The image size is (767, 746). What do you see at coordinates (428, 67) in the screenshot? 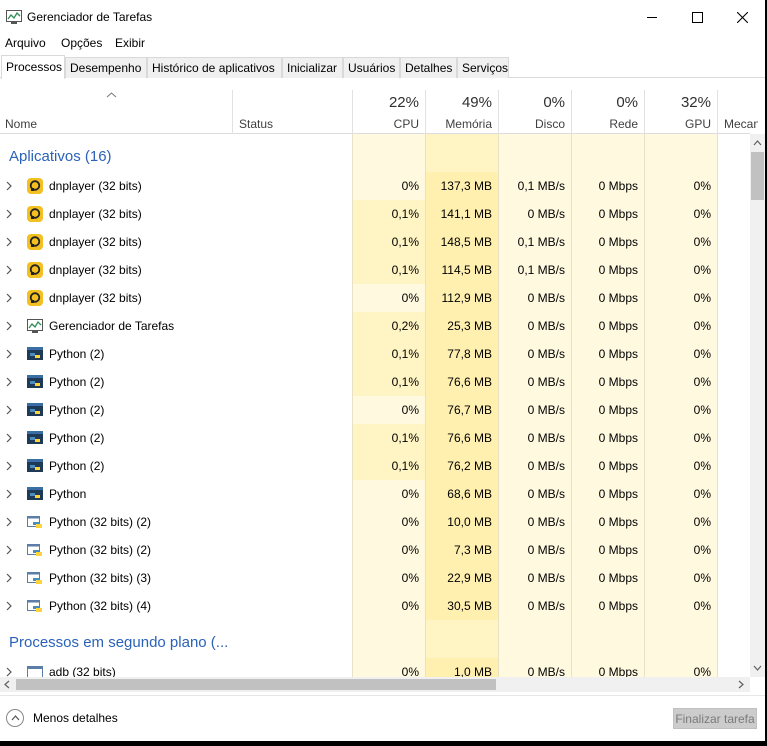
I see `tab-detalhes: Detalhes` at bounding box center [428, 67].